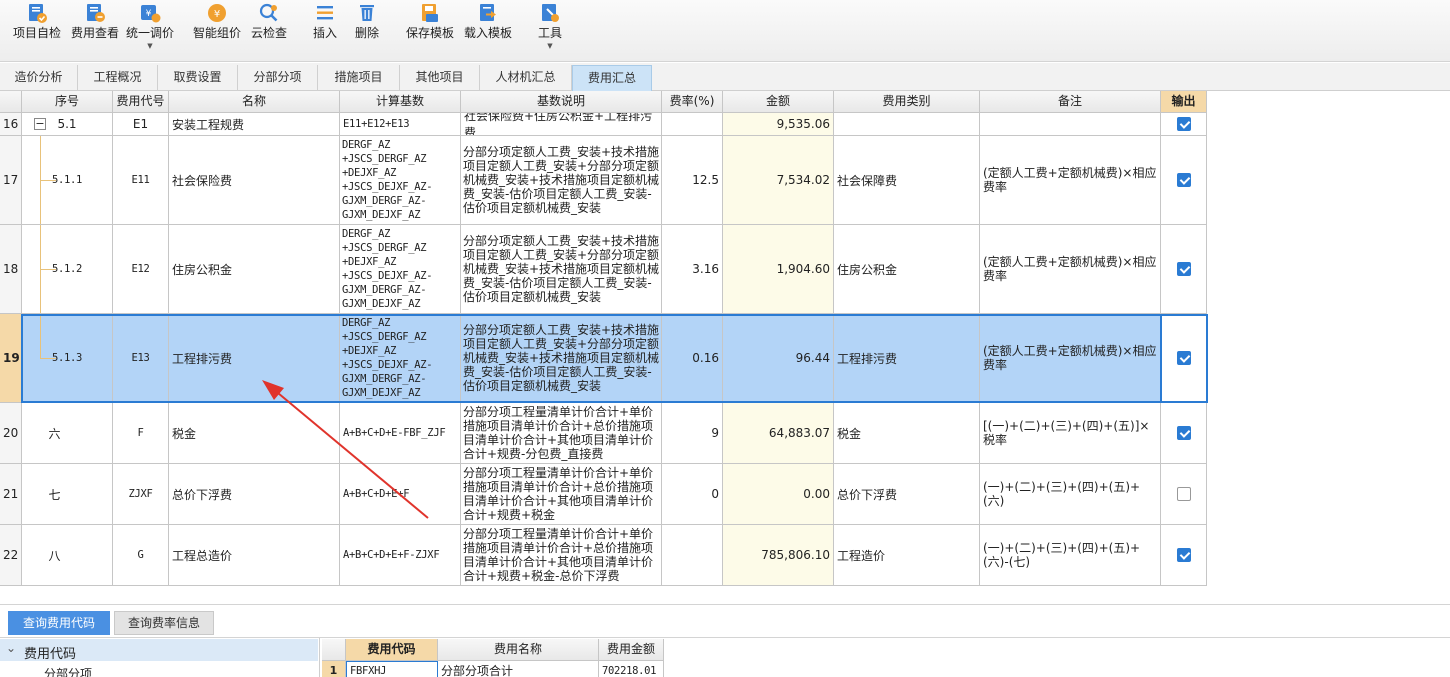 The width and height of the screenshot is (1450, 677). What do you see at coordinates (141, 269) in the screenshot?
I see `code-cell: E12` at bounding box center [141, 269].